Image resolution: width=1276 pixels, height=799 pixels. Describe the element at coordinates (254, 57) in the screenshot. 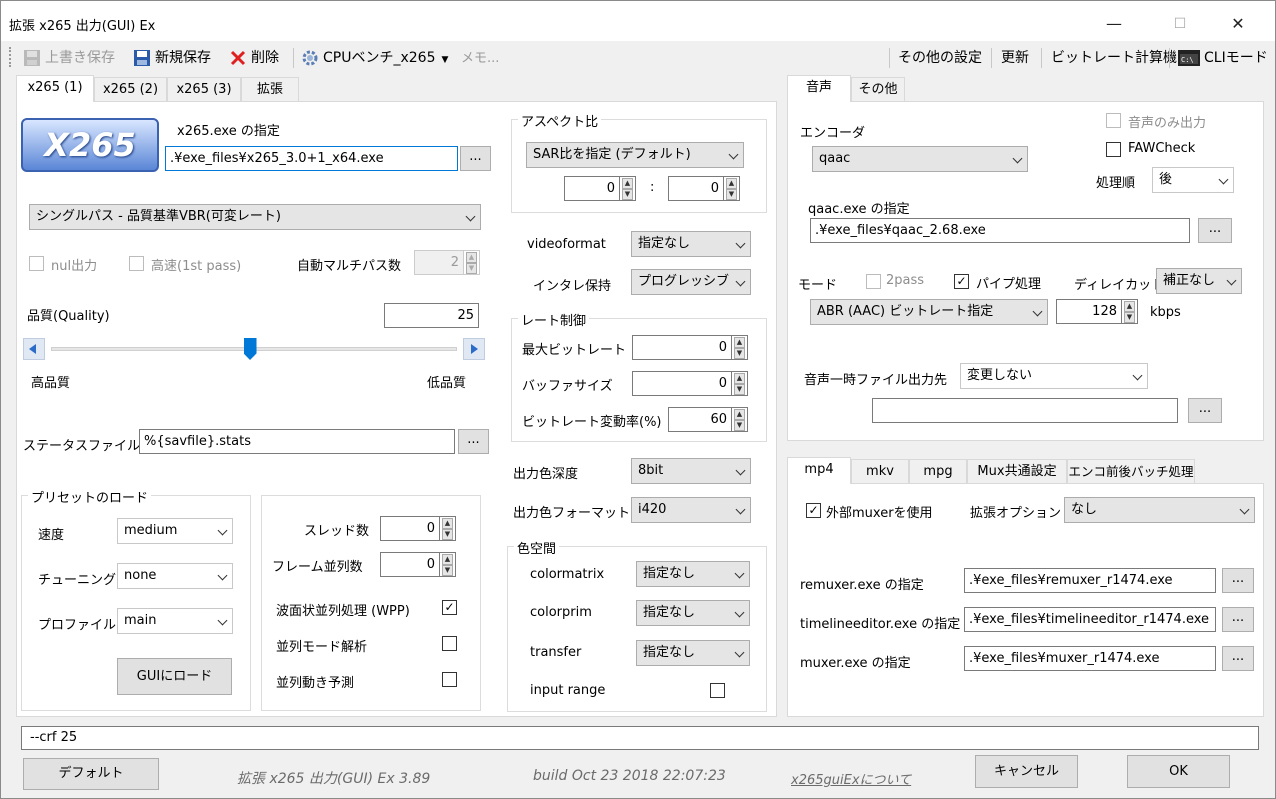

I see `delete-button: 削除` at that location.